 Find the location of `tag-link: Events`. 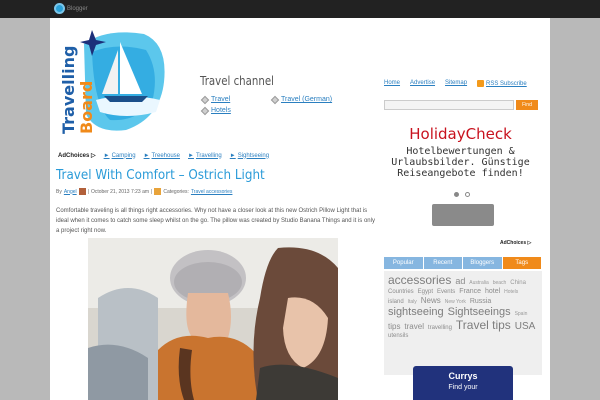

tag-link: Events is located at coordinates (446, 292).